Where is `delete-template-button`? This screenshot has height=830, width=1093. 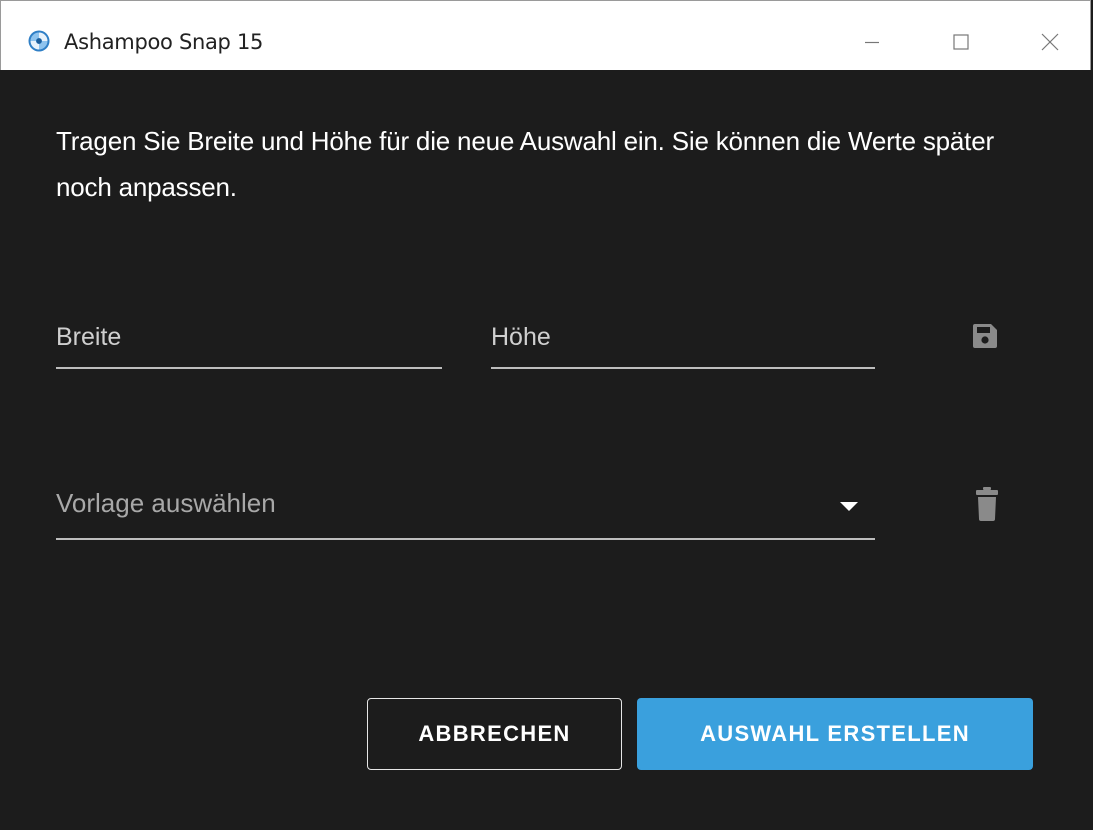 delete-template-button is located at coordinates (987, 504).